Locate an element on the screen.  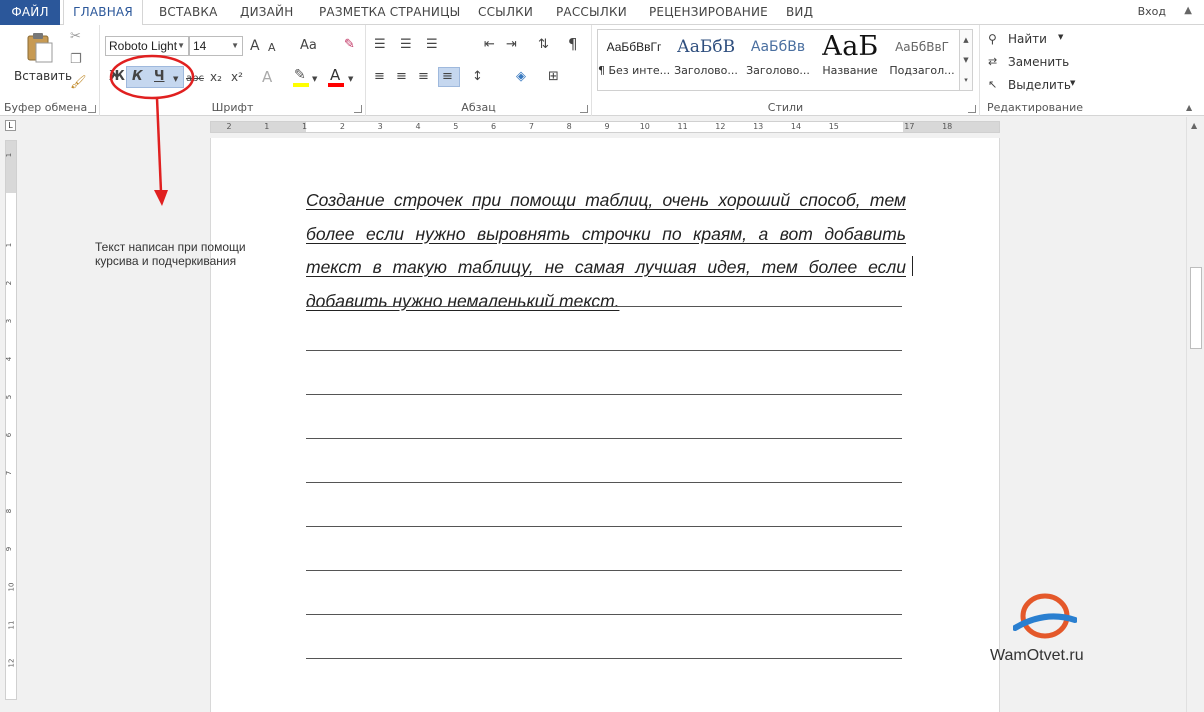
style-sample: АаБбВвГ is located at coordinates (922, 47).